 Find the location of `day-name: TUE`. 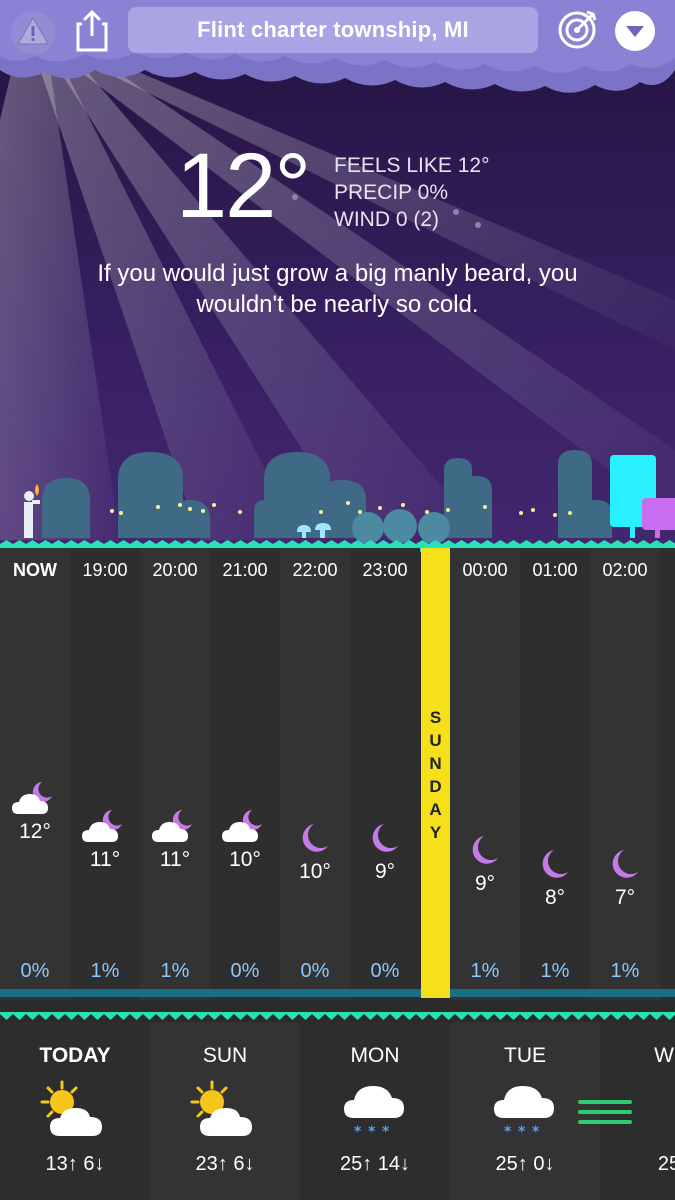

day-name: TUE is located at coordinates (525, 1055).